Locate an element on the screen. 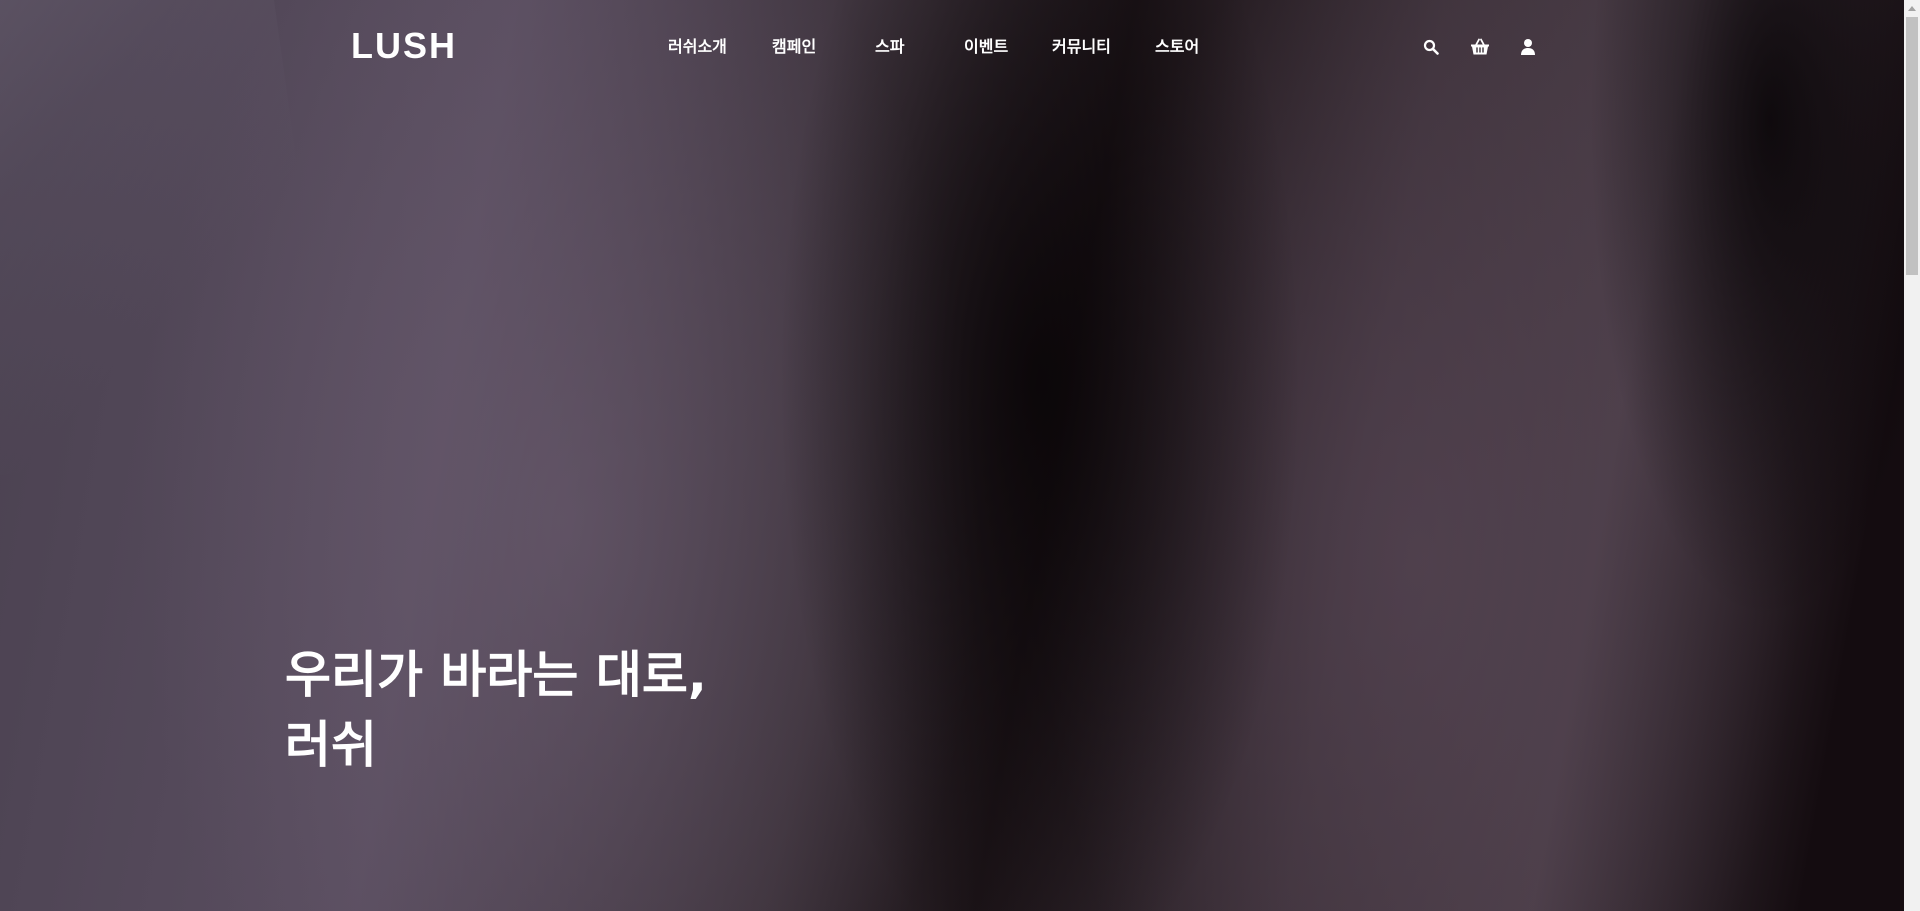 Image resolution: width=1920 pixels, height=911 pixels. nav-item-campaign: 캠페인 is located at coordinates (794, 47).